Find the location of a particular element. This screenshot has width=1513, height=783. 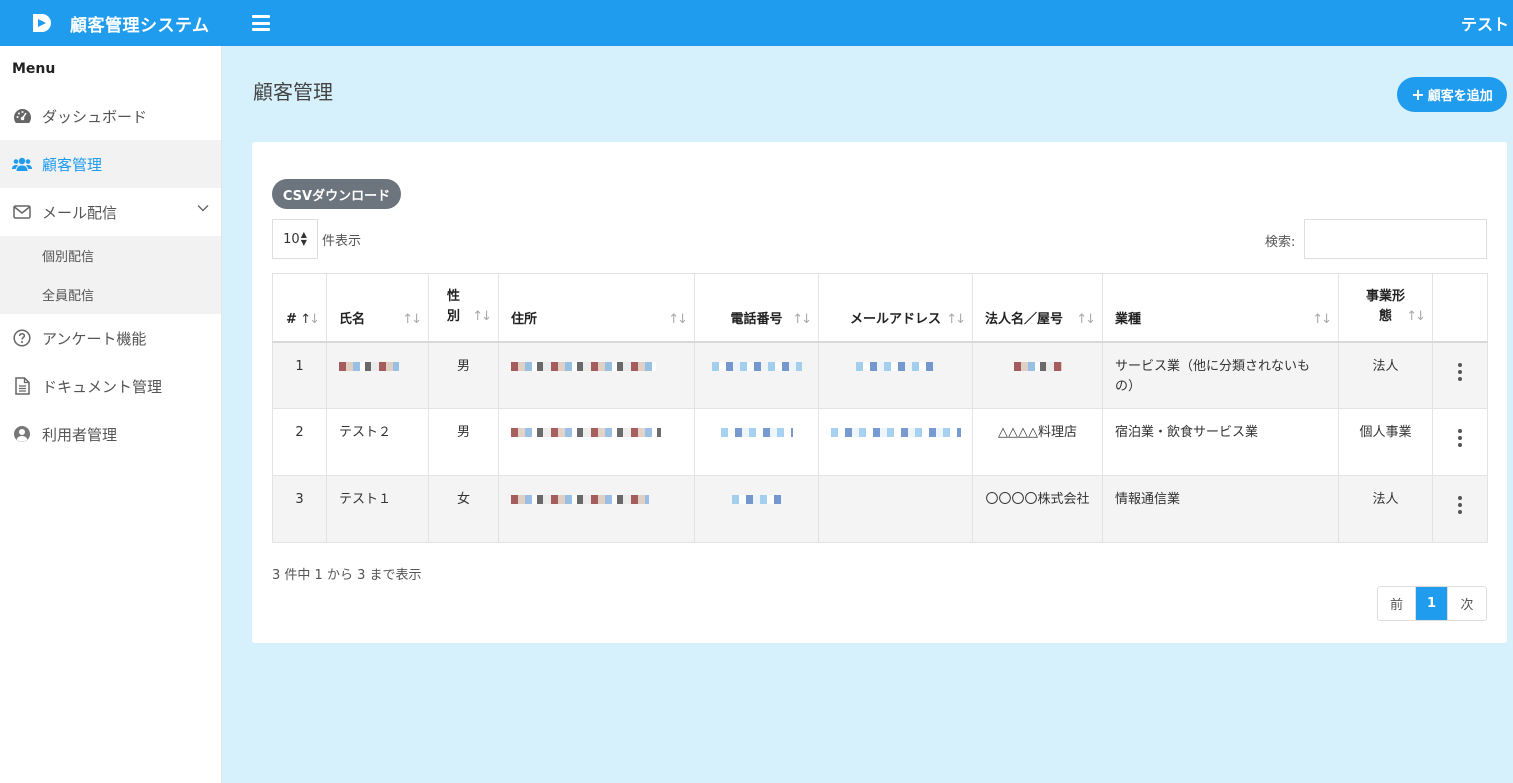

cell-no: 1 is located at coordinates (299, 375).